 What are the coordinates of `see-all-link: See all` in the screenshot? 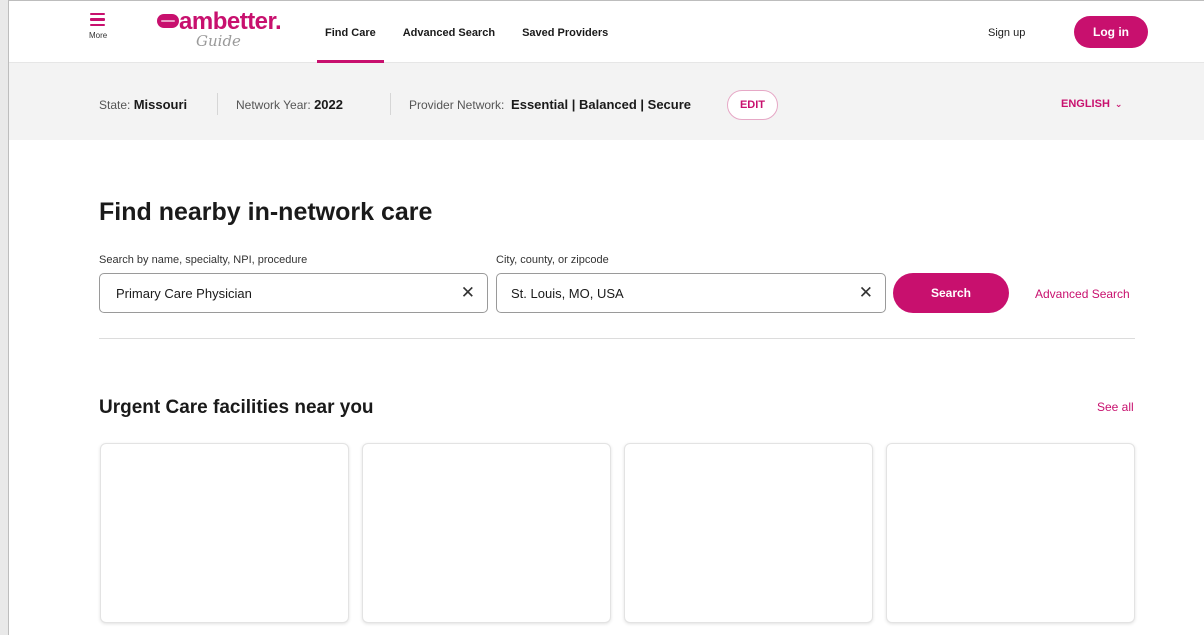 It's located at (1115, 407).